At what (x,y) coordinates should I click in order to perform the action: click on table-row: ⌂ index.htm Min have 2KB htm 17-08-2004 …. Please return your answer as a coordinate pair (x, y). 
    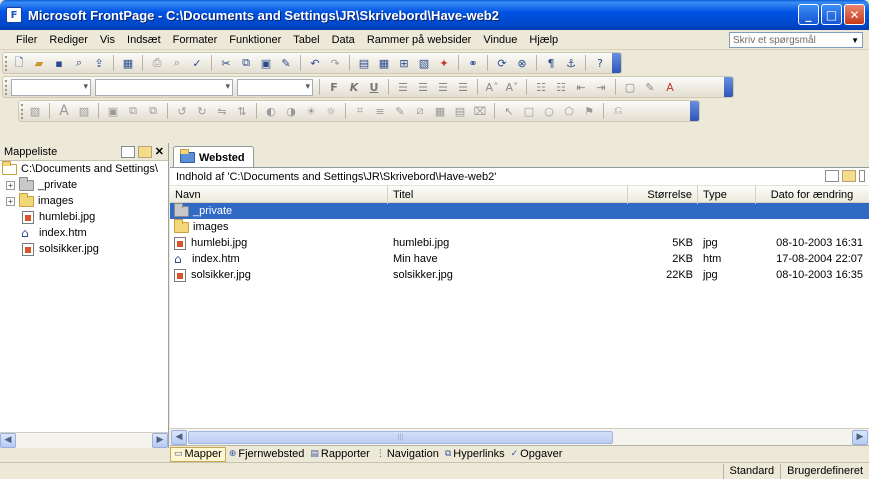
    Looking at the image, I should click on (519, 259).